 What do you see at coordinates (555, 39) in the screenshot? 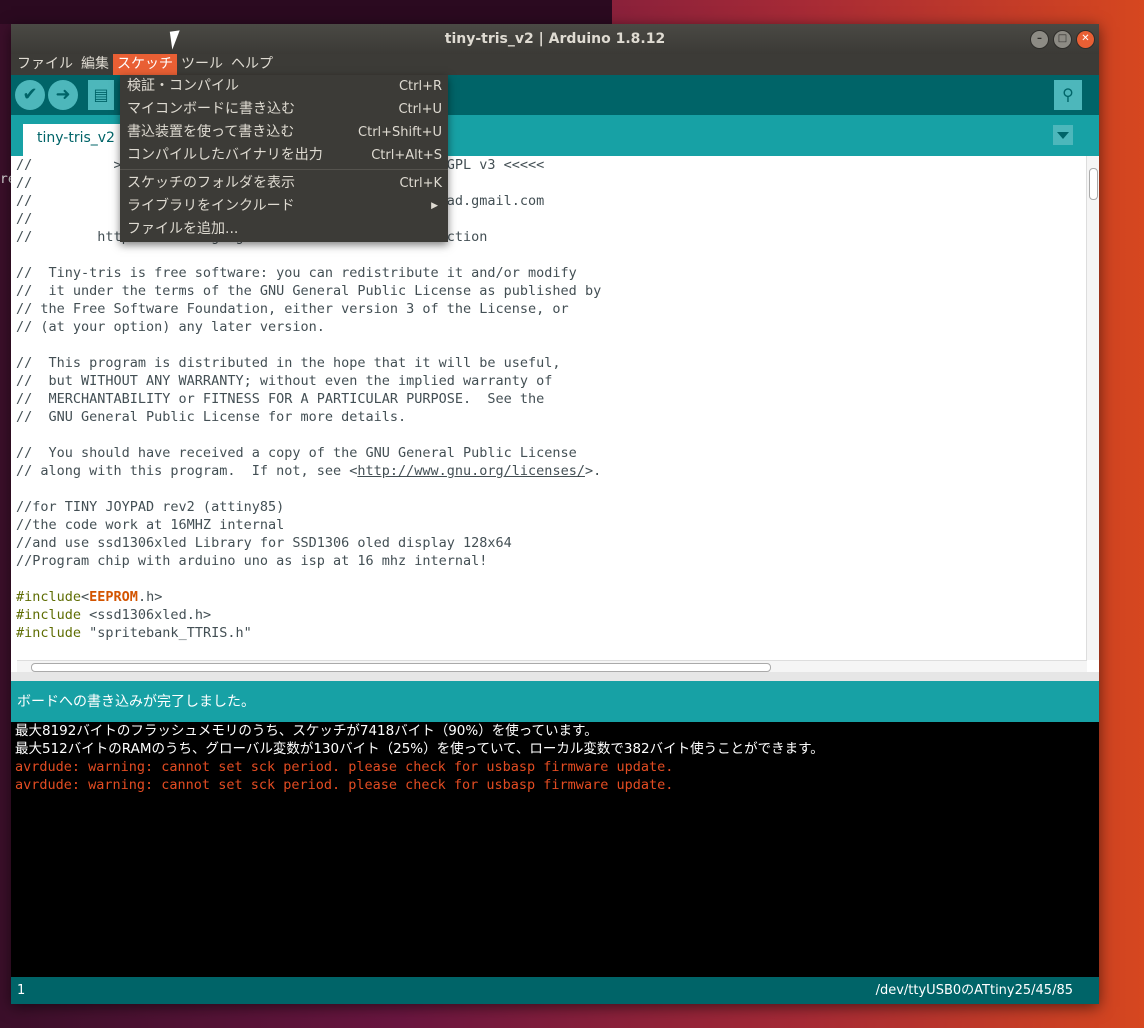
I see `window-title: tiny-tris_v2 | Arduino 1.8.12` at bounding box center [555, 39].